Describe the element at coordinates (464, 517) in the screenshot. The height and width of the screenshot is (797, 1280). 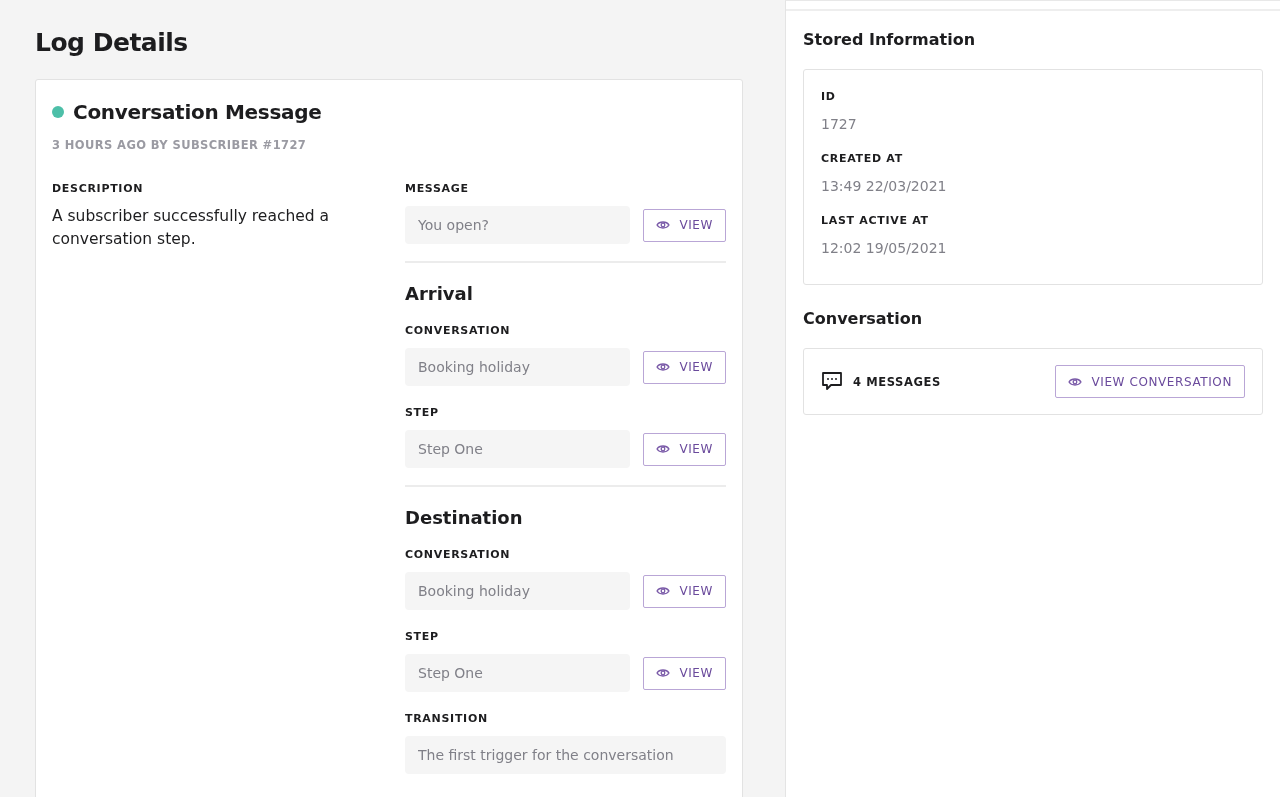
I see `section-heading: Destination` at that location.